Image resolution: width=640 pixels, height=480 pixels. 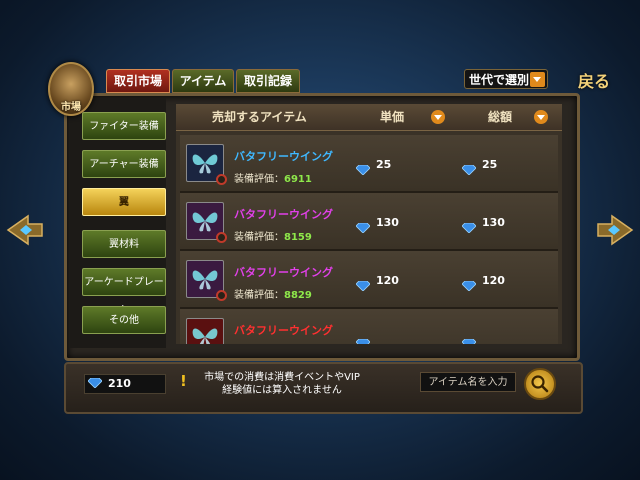 What do you see at coordinates (25, 230) in the screenshot?
I see `prev-arrow-button` at bounding box center [25, 230].